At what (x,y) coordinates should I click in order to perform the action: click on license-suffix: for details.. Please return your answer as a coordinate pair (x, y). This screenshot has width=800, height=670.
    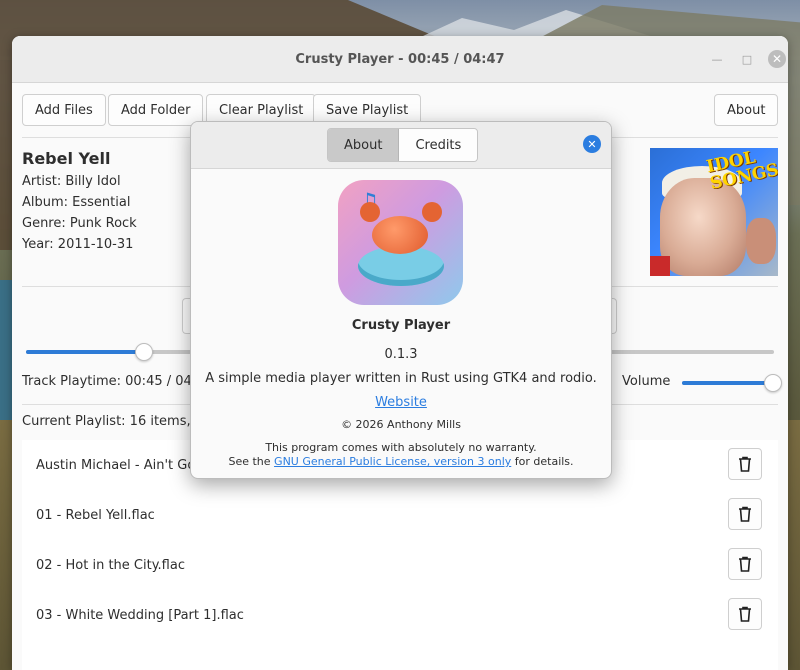
    Looking at the image, I should click on (544, 461).